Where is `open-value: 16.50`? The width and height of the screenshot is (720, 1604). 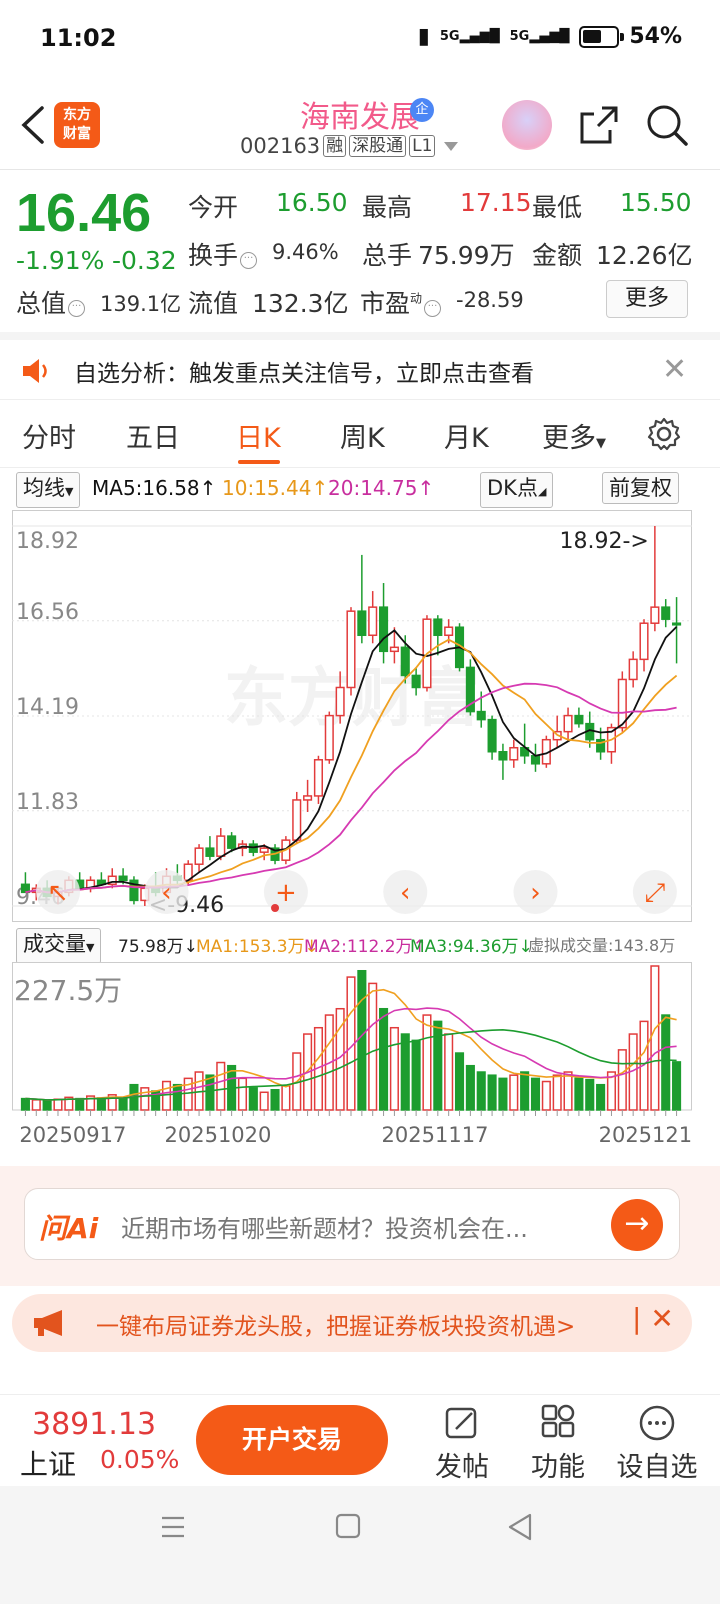
open-value: 16.50 is located at coordinates (312, 202).